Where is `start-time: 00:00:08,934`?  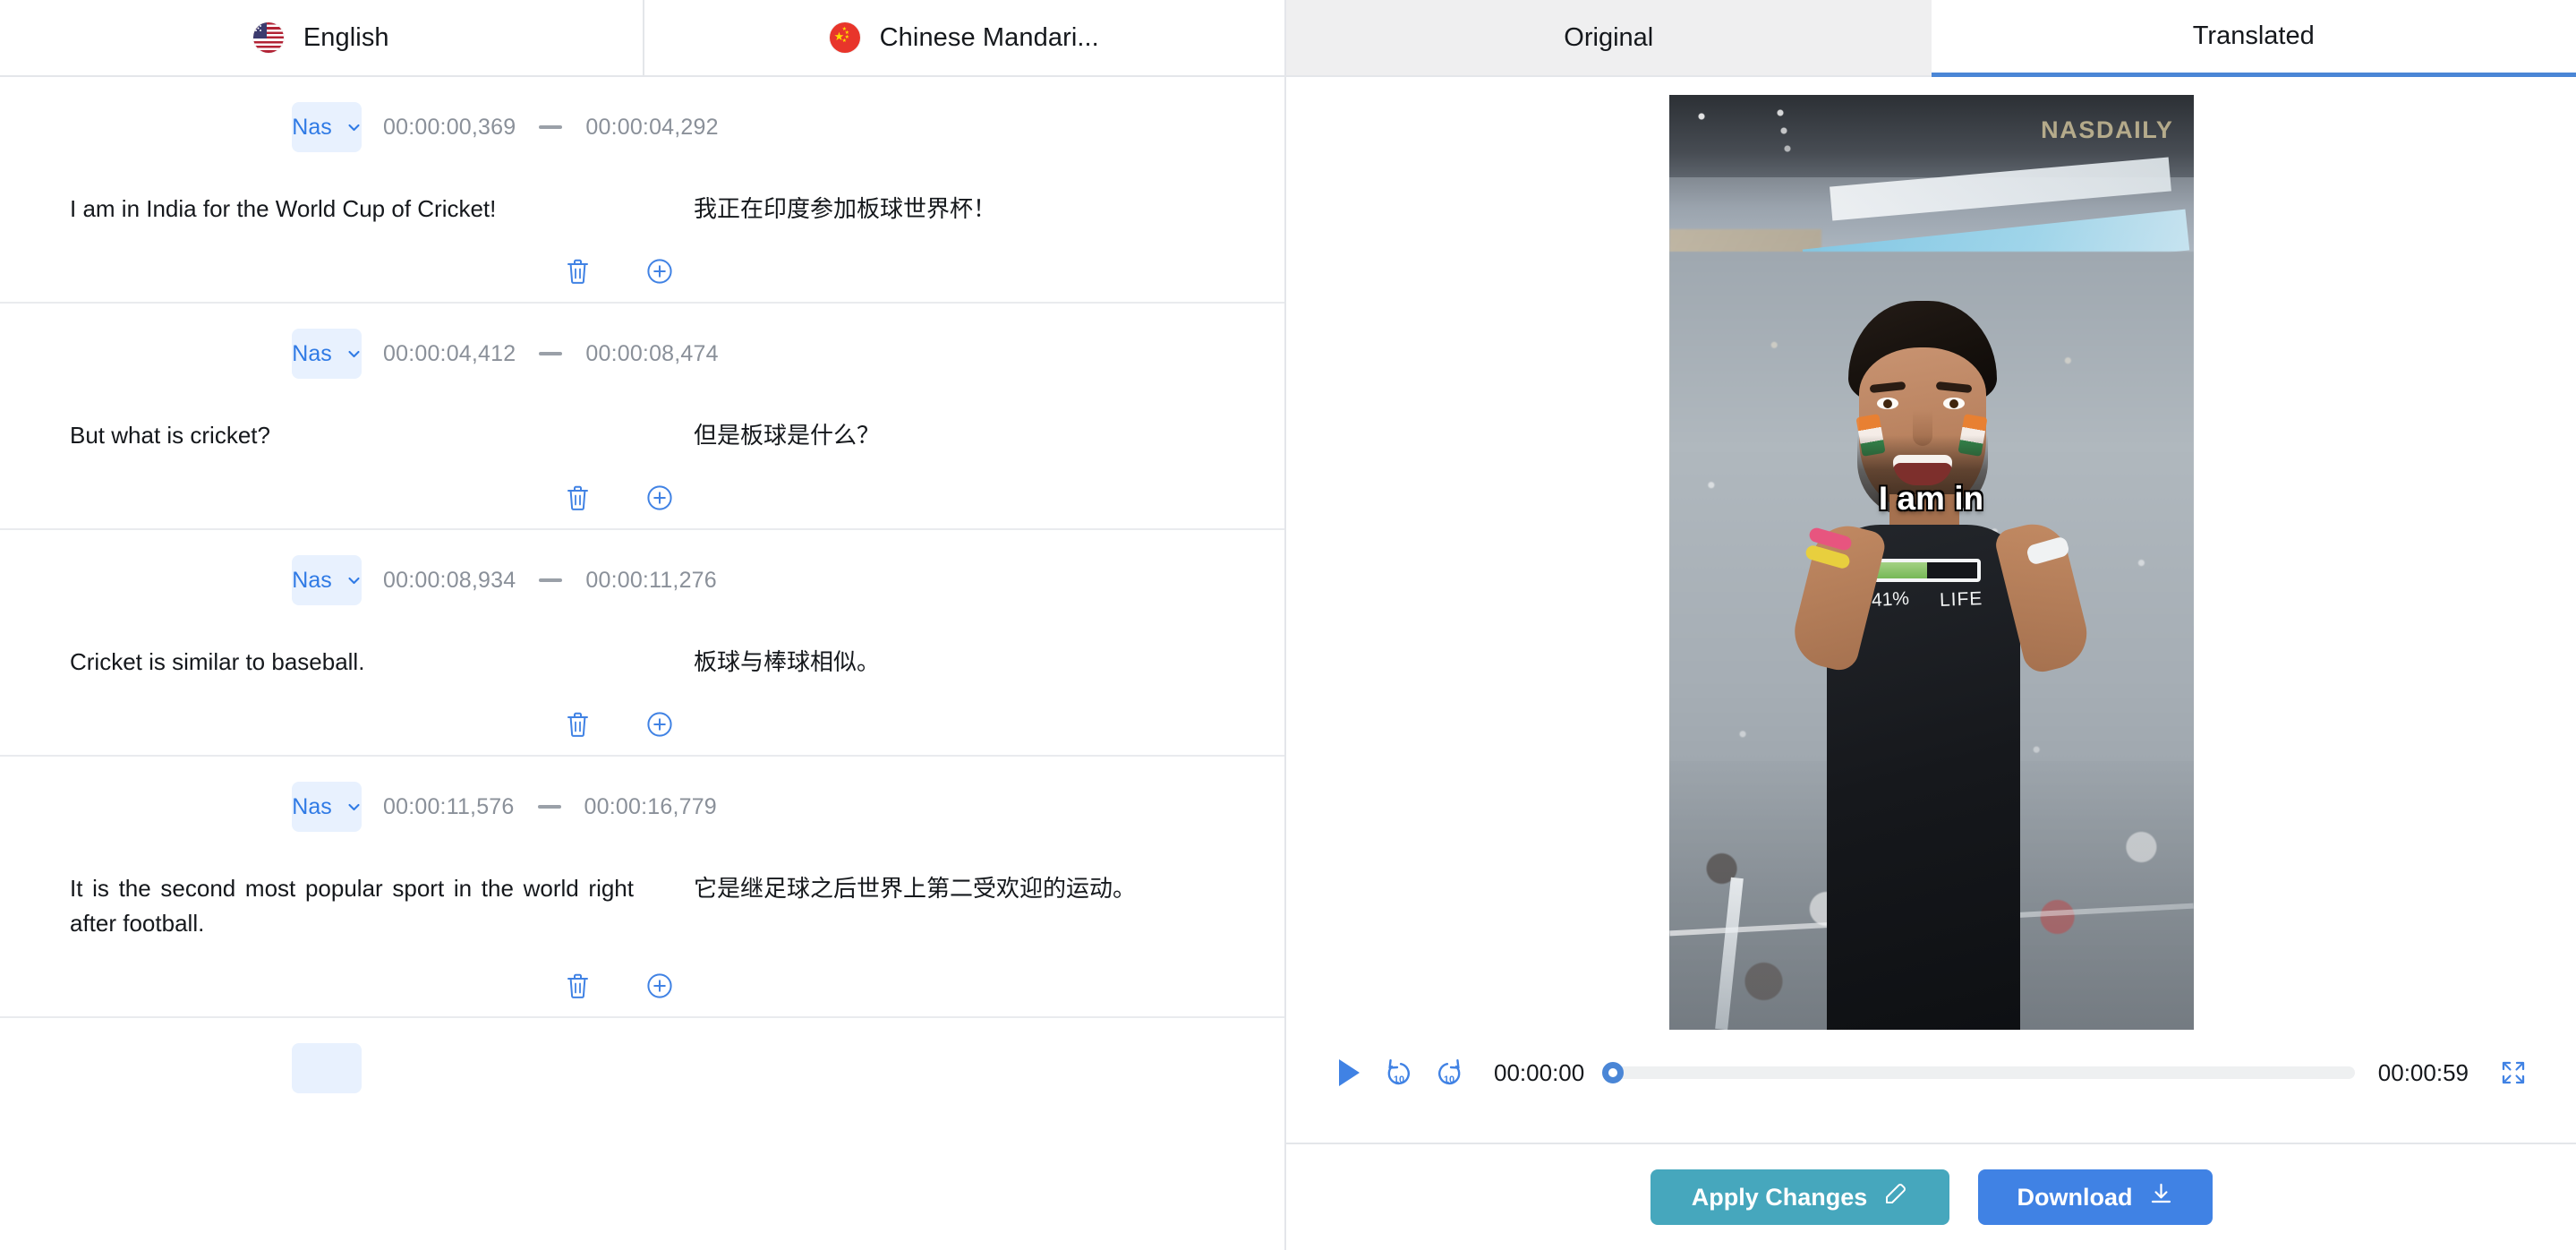
start-time: 00:00:08,934 is located at coordinates (449, 581).